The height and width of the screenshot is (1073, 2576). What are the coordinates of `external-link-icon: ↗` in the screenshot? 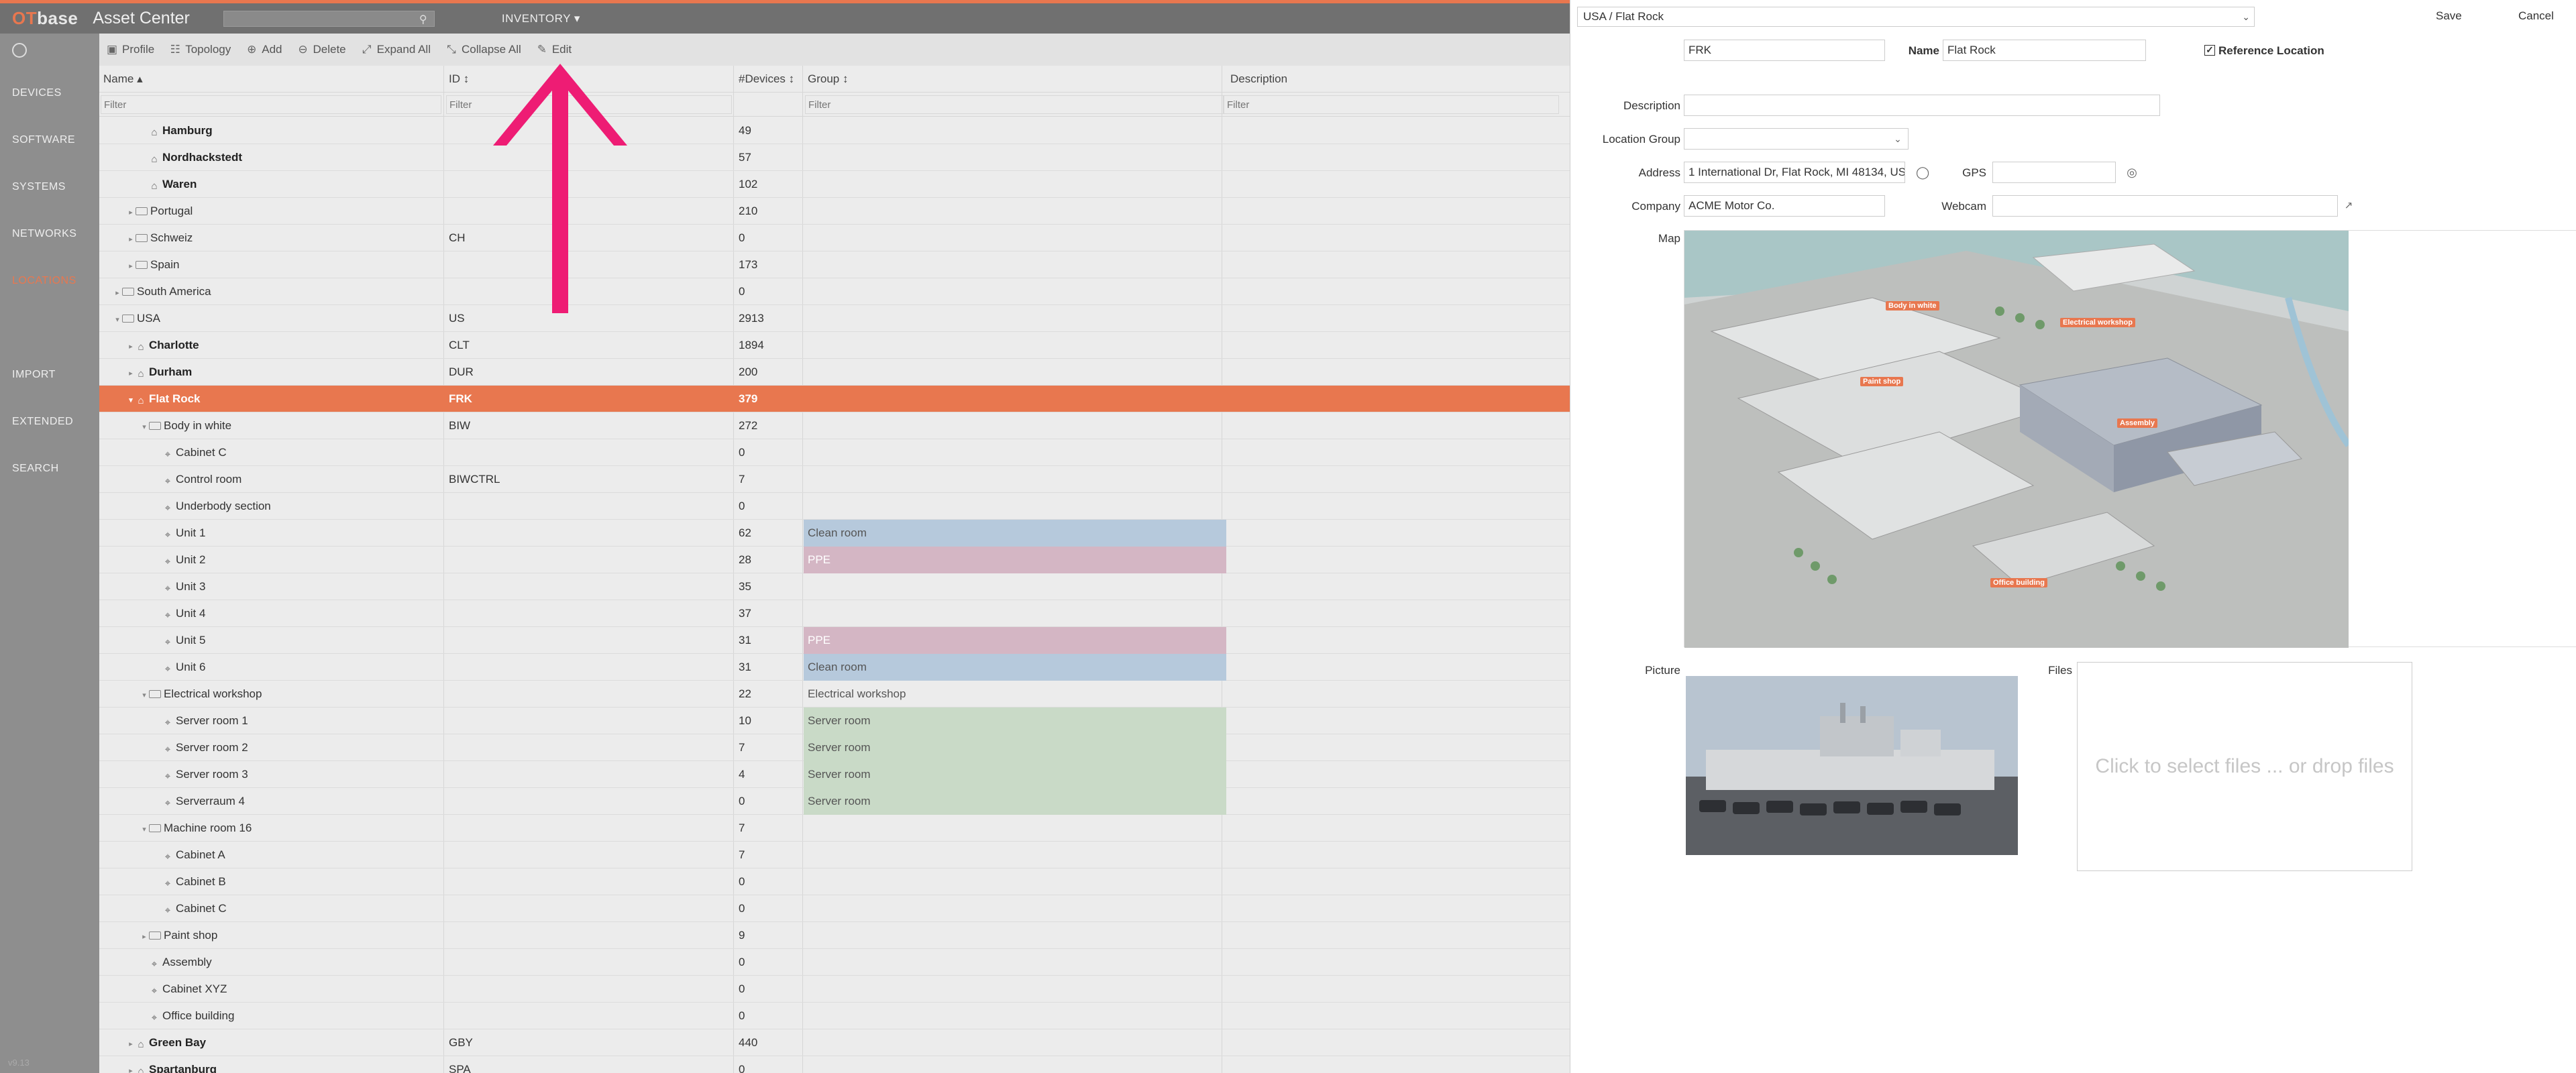 It's located at (2348, 206).